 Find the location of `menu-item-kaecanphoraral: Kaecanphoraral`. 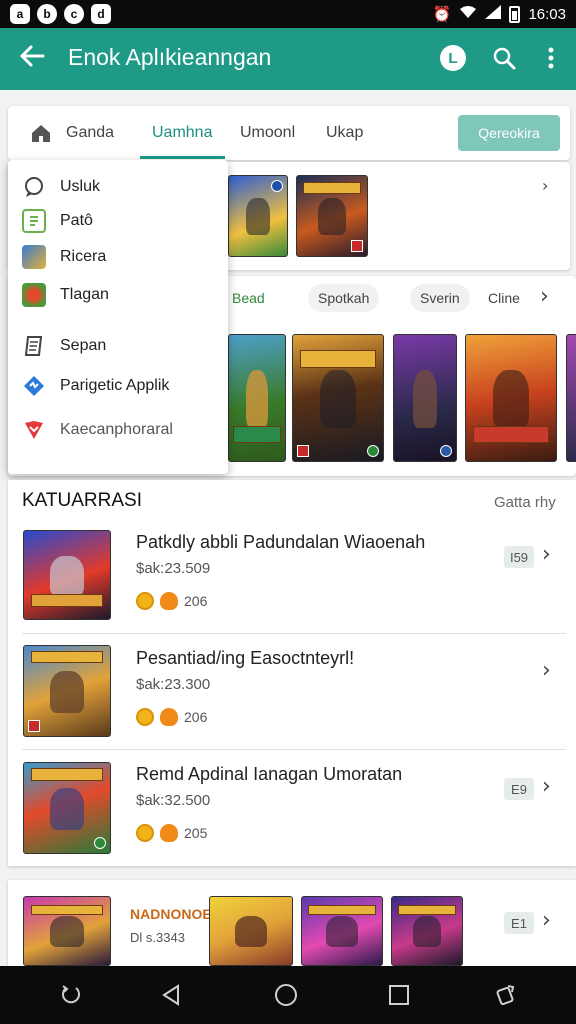

menu-item-kaecanphoraral: Kaecanphoraral is located at coordinates (97, 430).